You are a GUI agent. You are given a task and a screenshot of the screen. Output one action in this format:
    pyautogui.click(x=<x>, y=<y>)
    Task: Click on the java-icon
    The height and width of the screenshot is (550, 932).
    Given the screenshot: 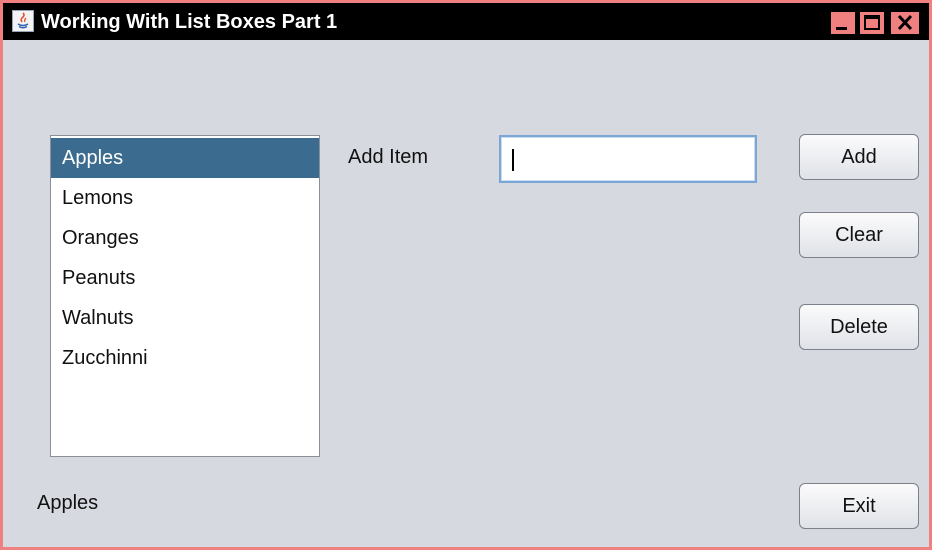 What is the action you would take?
    pyautogui.click(x=23, y=21)
    